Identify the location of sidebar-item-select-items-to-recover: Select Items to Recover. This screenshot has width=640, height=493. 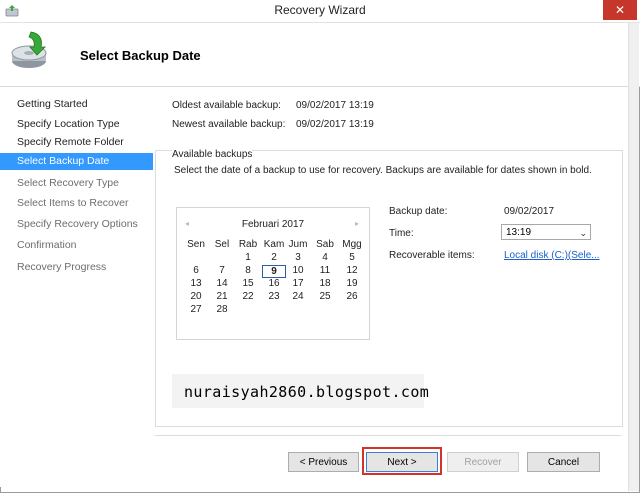
(73, 203).